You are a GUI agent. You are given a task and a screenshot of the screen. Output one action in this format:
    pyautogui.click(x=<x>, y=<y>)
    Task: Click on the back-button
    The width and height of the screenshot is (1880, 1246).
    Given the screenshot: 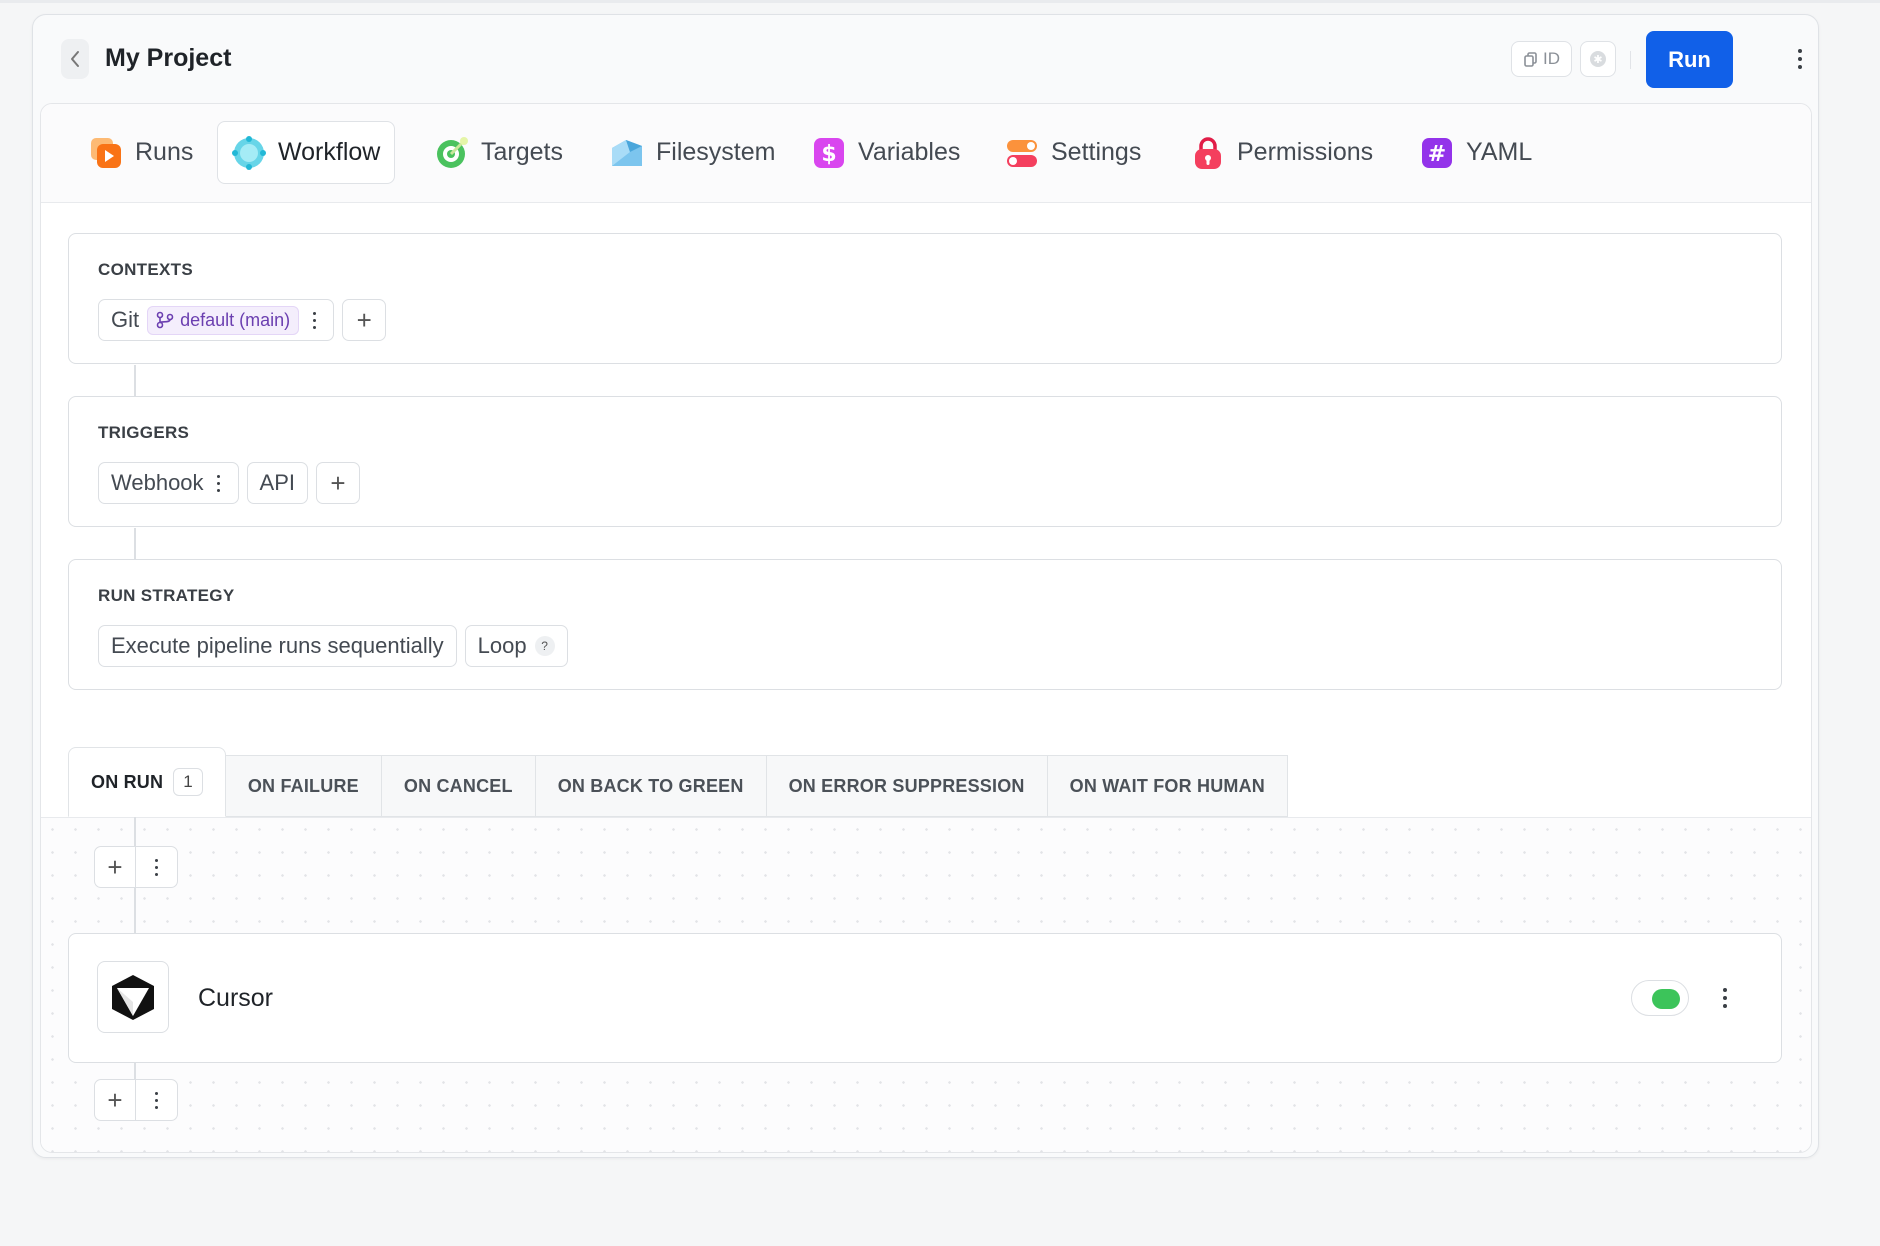 What is the action you would take?
    pyautogui.click(x=75, y=59)
    